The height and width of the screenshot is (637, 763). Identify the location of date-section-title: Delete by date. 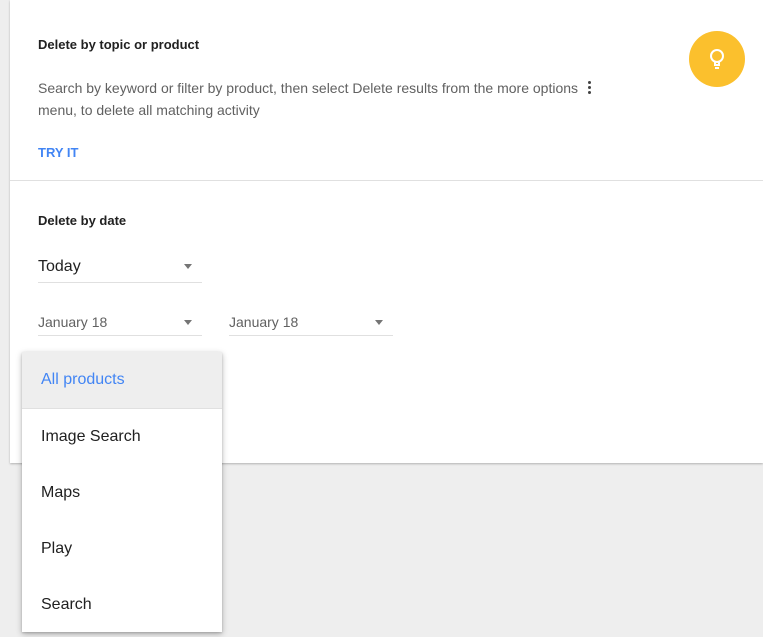
(82, 220).